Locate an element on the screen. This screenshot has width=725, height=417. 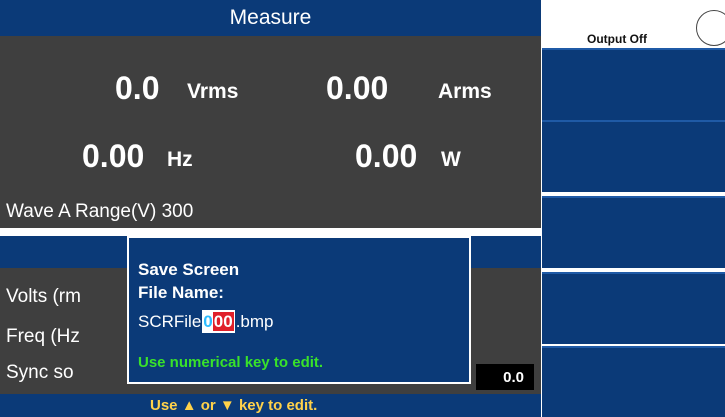
voltage-unit: Vrms is located at coordinates (213, 91).